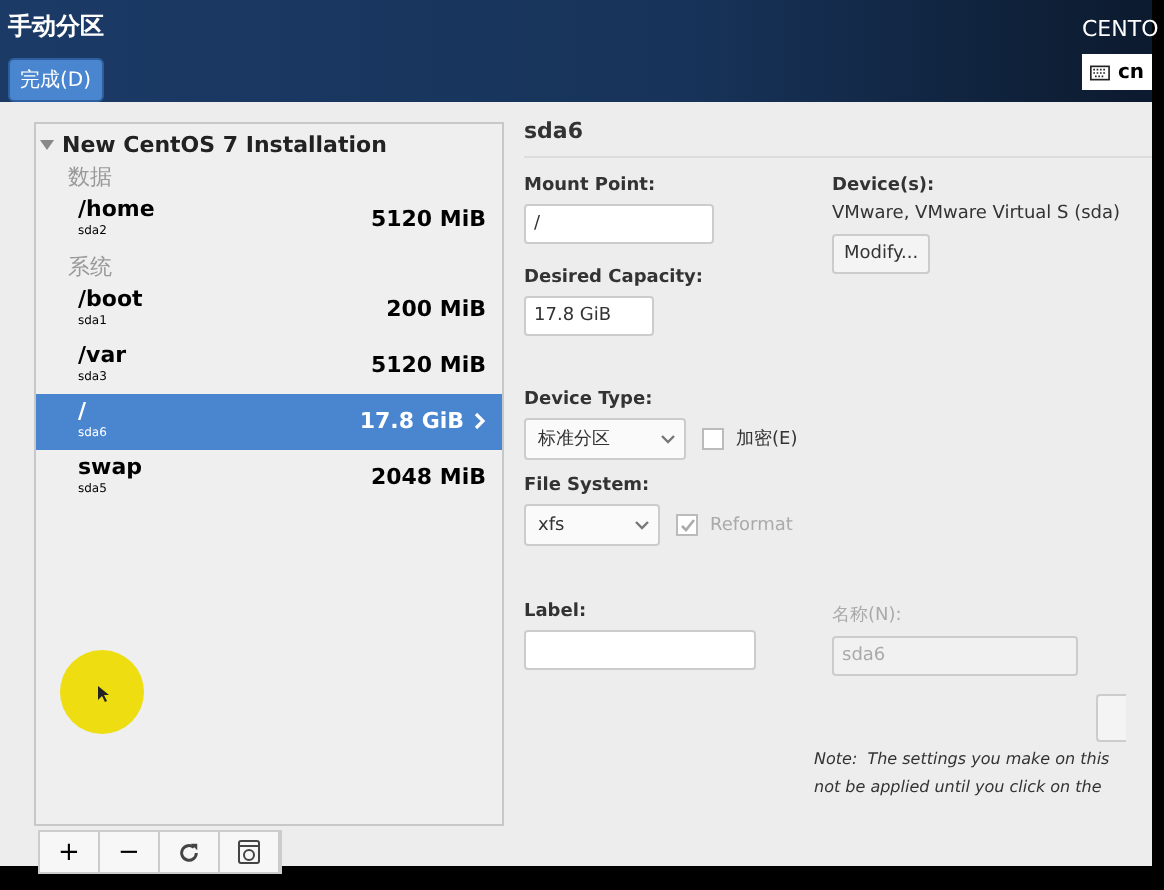 The width and height of the screenshot is (1164, 890). I want to click on mount-point: /home, so click(116, 209).